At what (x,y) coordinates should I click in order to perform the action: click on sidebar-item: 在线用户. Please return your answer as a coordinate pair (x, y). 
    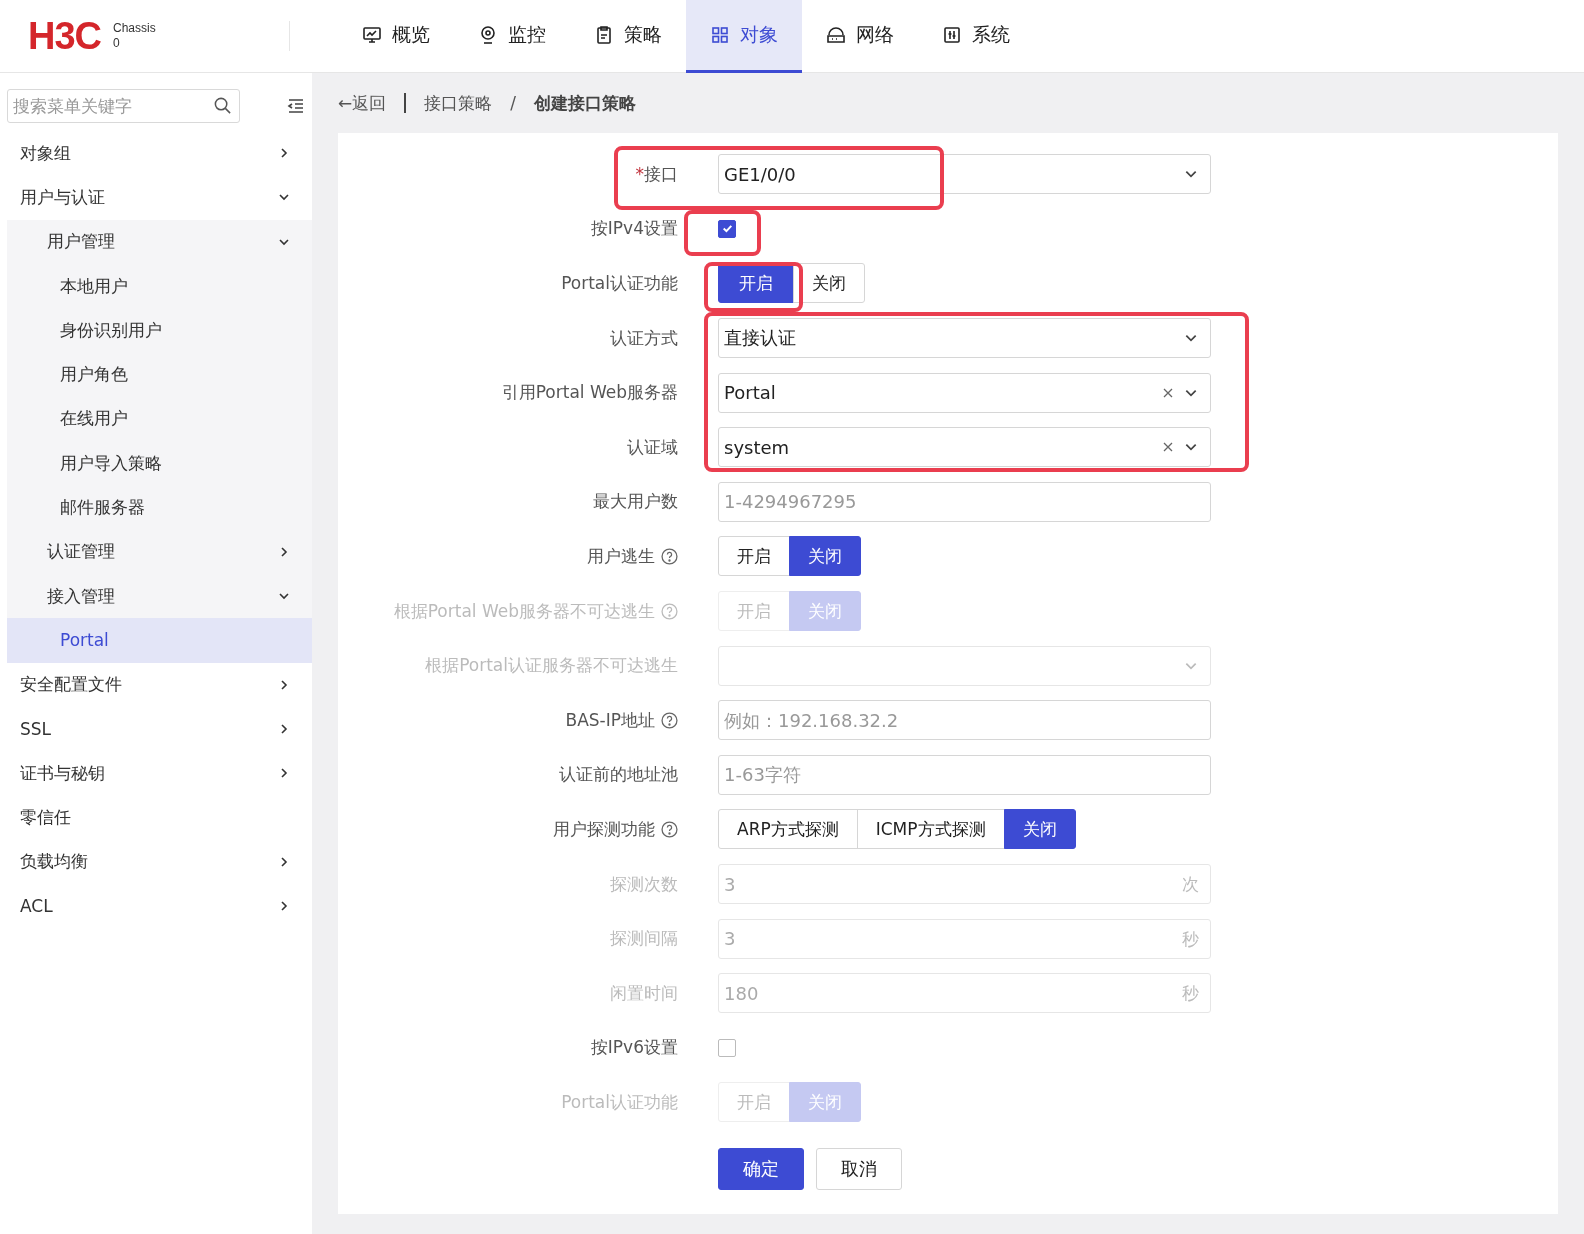
    Looking at the image, I should click on (159, 419).